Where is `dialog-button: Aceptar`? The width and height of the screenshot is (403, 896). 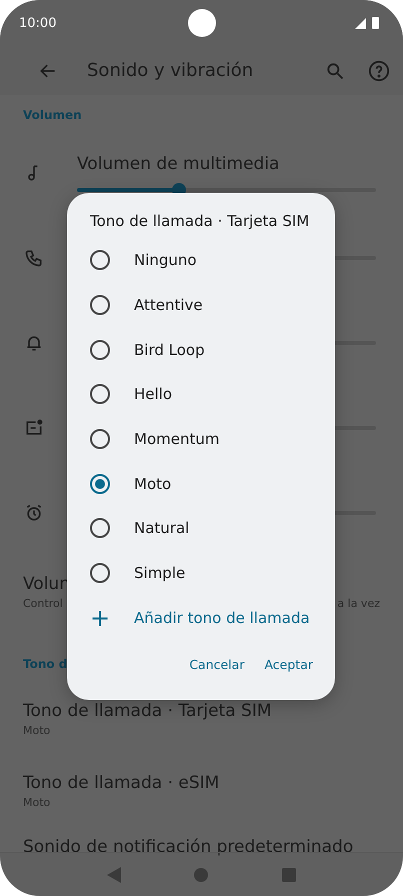
dialog-button: Aceptar is located at coordinates (288, 664).